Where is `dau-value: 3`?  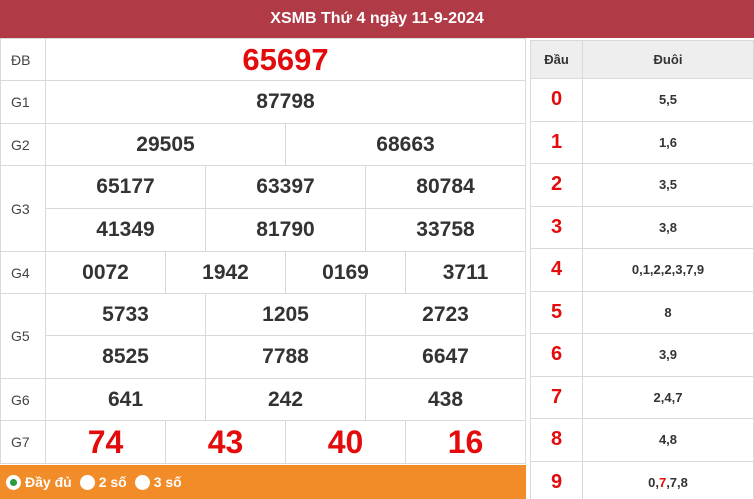
dau-value: 3 is located at coordinates (556, 227).